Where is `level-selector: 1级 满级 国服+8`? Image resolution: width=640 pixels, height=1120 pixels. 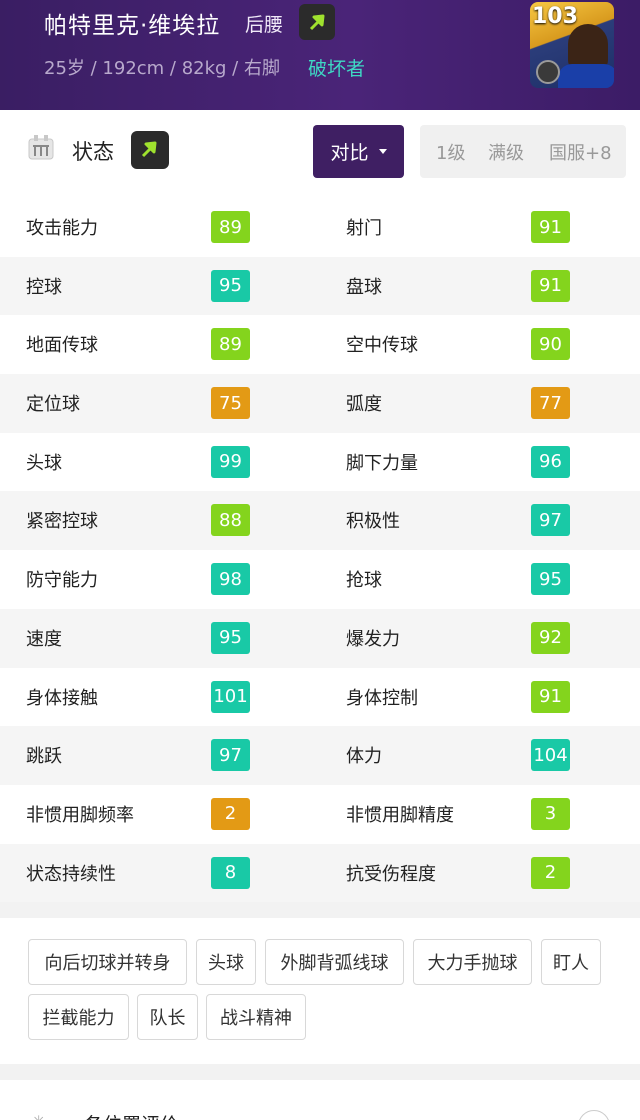 level-selector: 1级 满级 国服+8 is located at coordinates (523, 151).